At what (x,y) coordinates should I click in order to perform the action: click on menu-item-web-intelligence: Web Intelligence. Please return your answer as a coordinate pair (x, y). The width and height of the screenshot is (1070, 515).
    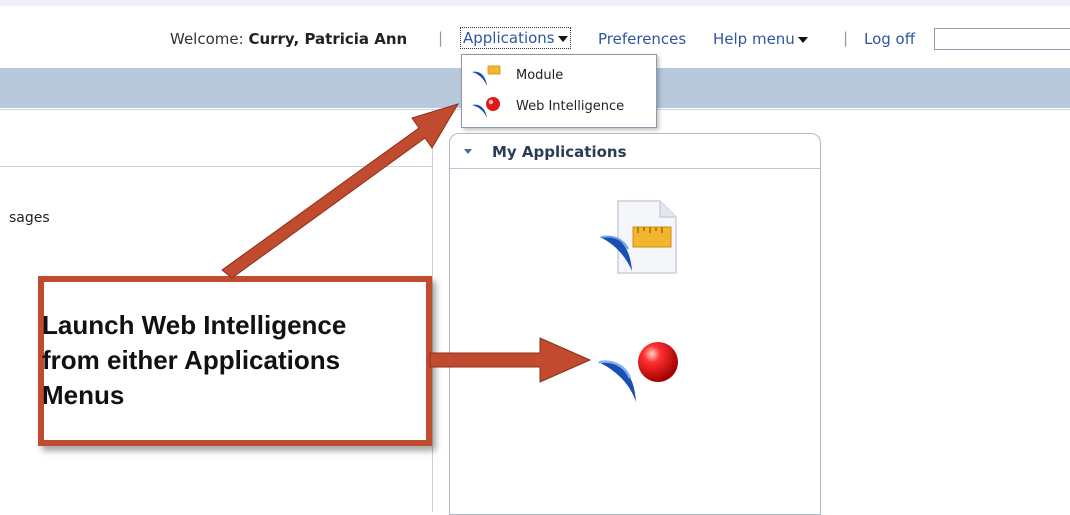
    Looking at the image, I should click on (559, 107).